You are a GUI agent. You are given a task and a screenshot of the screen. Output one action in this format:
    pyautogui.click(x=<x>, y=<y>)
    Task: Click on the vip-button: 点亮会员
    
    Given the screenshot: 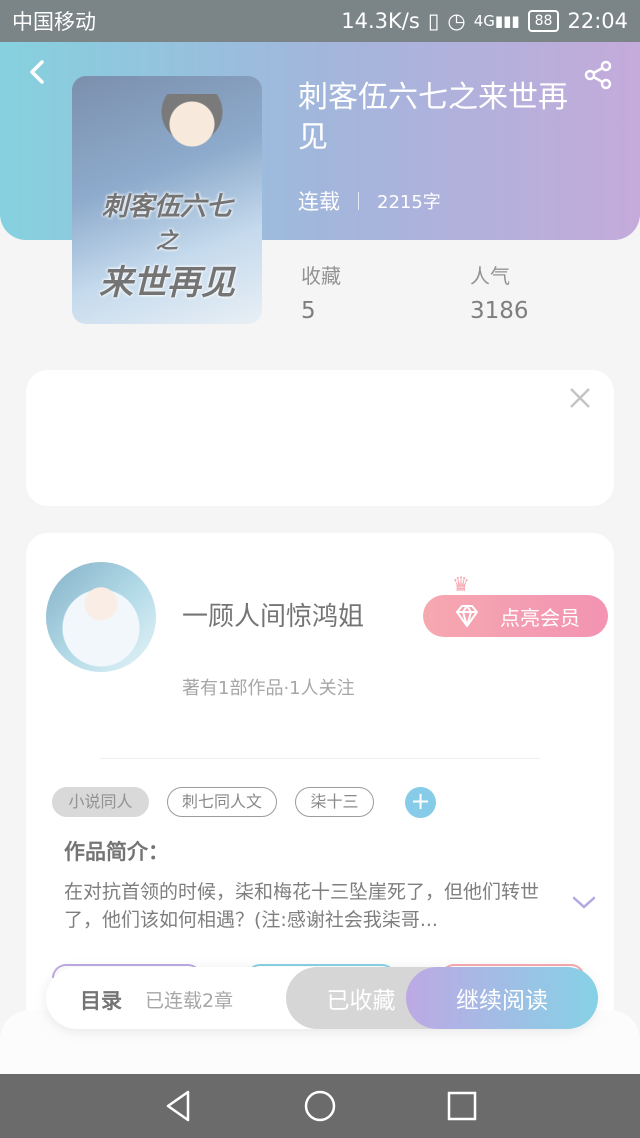 What is the action you would take?
    pyautogui.click(x=515, y=616)
    